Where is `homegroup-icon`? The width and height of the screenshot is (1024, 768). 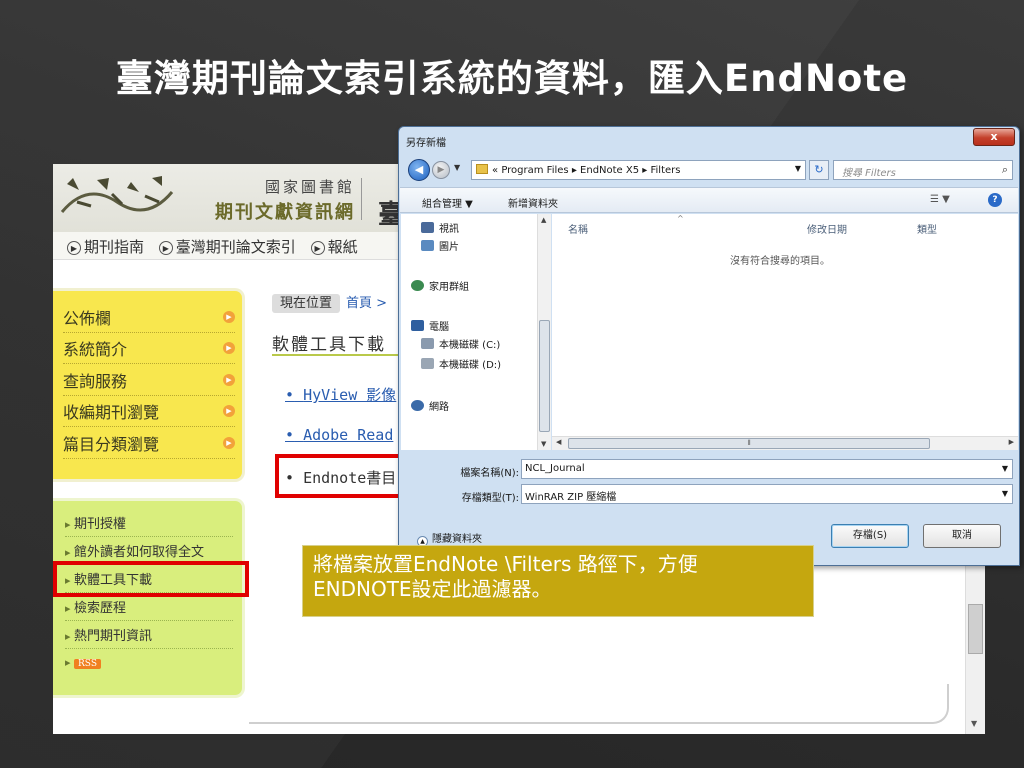
homegroup-icon is located at coordinates (417, 285).